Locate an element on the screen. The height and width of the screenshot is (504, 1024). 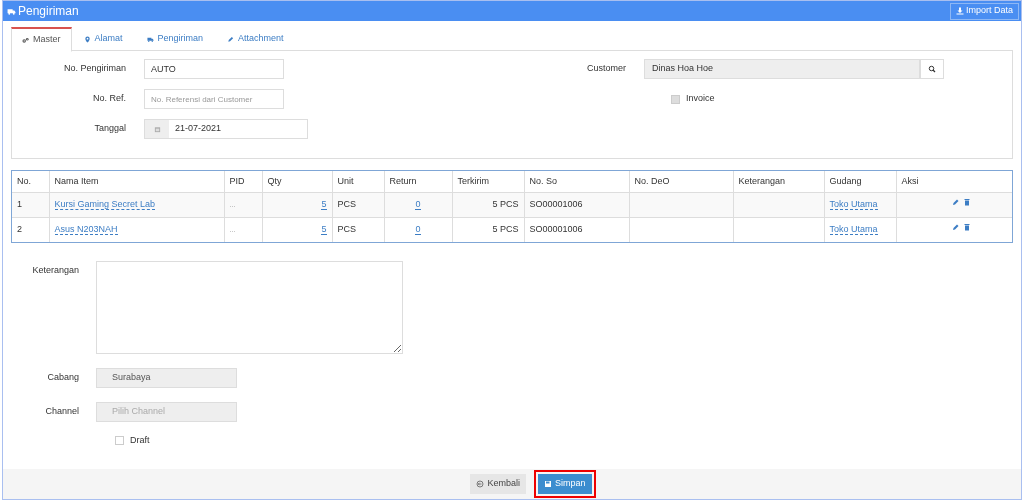
column-header: Nama Item is located at coordinates (136, 181).